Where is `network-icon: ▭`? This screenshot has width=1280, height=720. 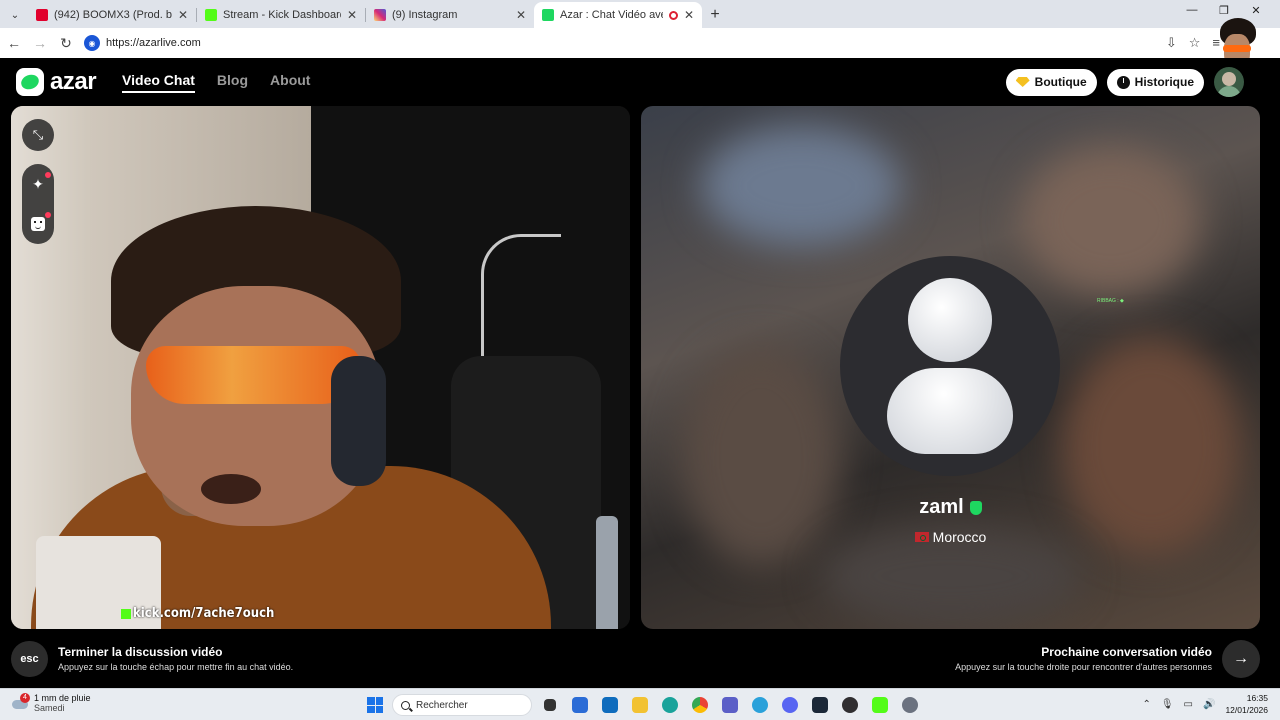 network-icon: ▭ is located at coordinates (1188, 704).